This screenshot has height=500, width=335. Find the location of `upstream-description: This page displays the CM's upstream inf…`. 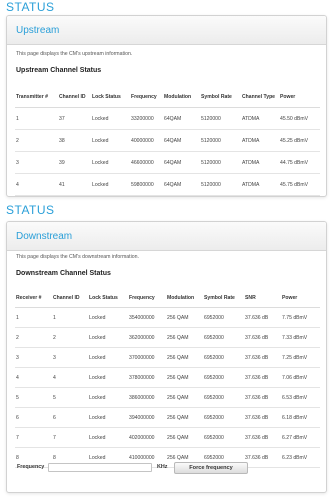

upstream-description: This page displays the CM's upstream inf… is located at coordinates (74, 54).